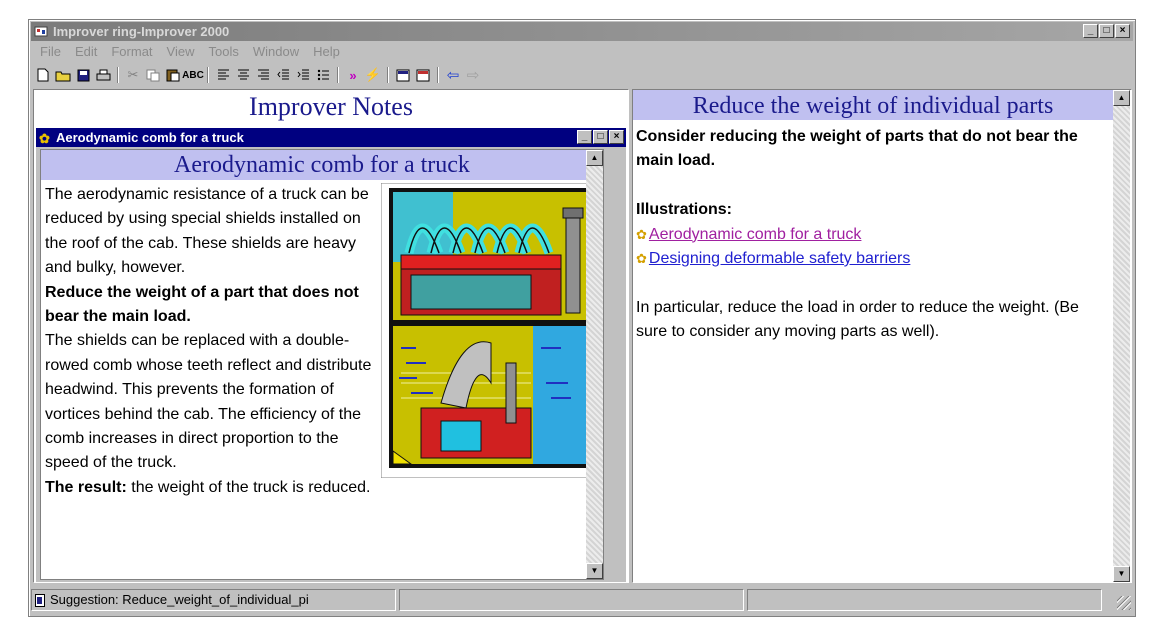 Image resolution: width=1150 pixels, height=623 pixels. I want to click on cut-icon: ✂, so click(133, 75).